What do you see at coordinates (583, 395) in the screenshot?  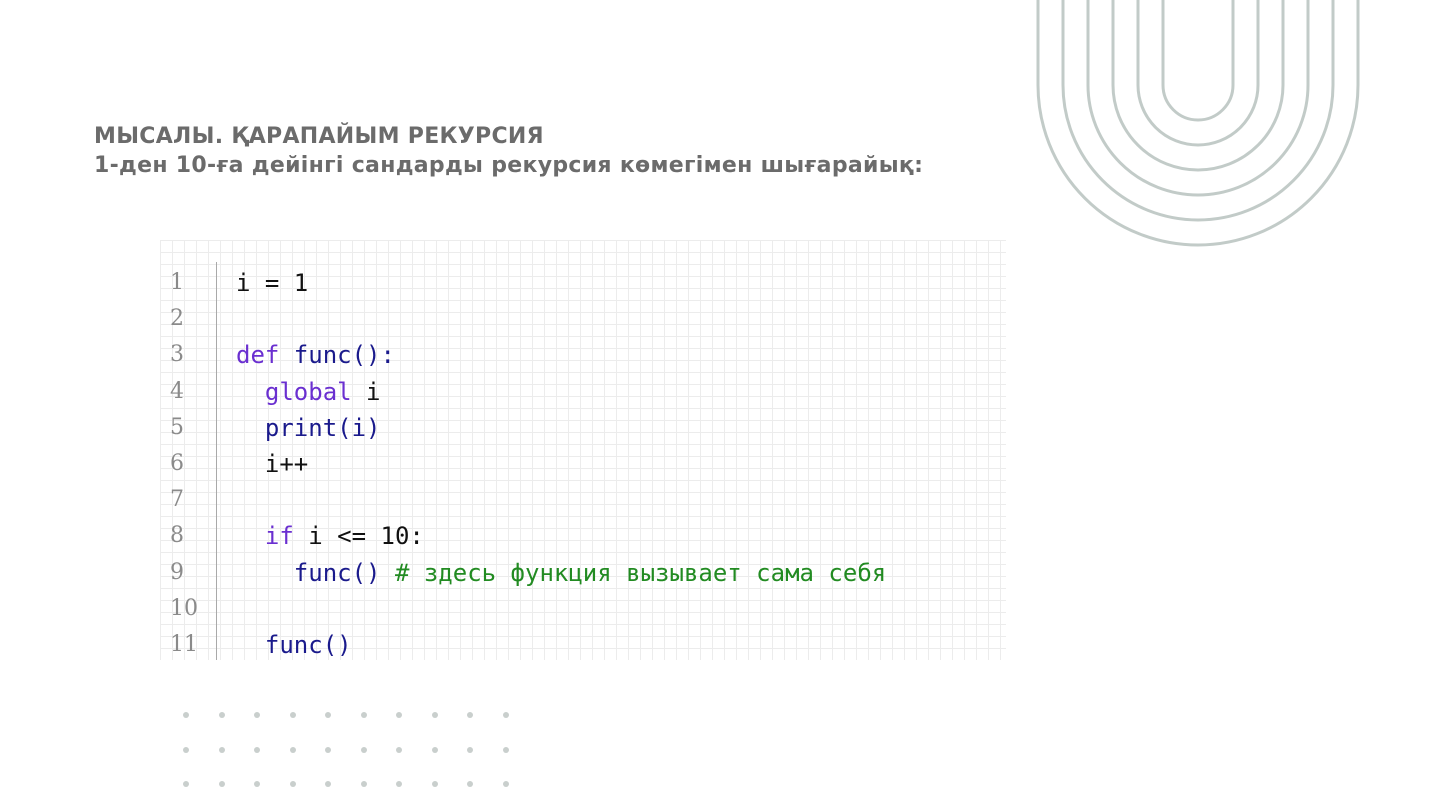 I see `code-line: 4 global i` at bounding box center [583, 395].